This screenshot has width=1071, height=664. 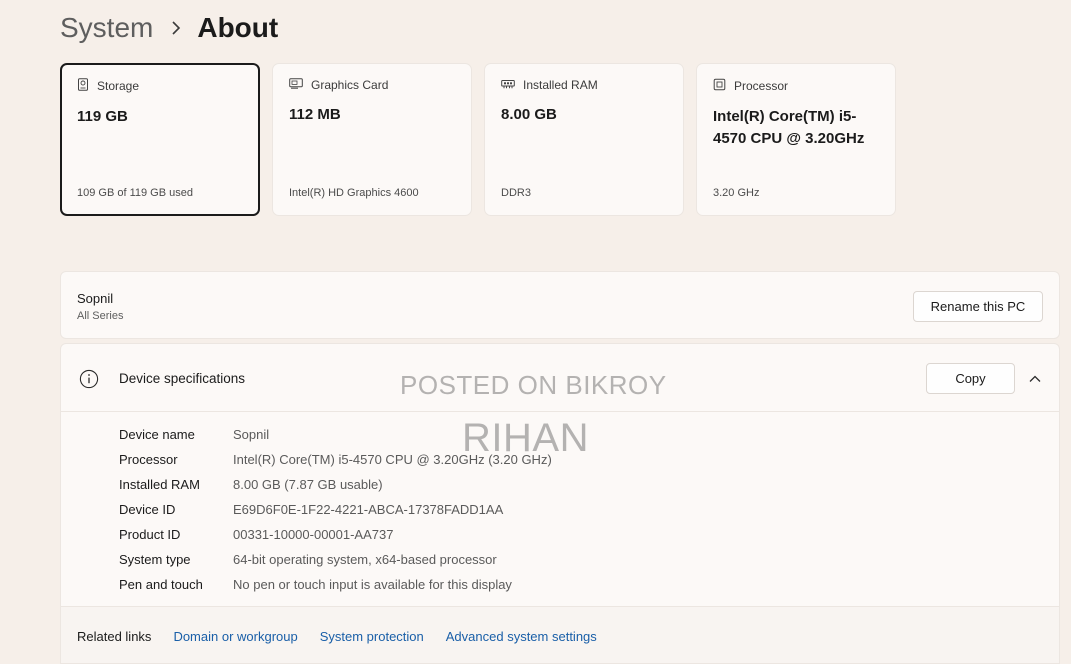 What do you see at coordinates (313, 534) in the screenshot?
I see `spec-value: 00331-10000-00001-AA737` at bounding box center [313, 534].